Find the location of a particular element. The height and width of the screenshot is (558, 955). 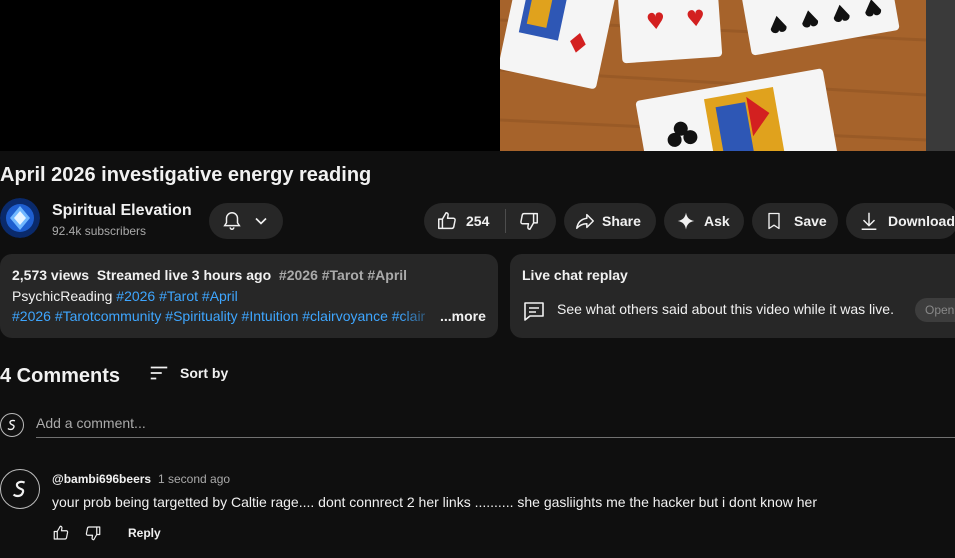

video-title: April 2026 investigative energy reading is located at coordinates (186, 175).